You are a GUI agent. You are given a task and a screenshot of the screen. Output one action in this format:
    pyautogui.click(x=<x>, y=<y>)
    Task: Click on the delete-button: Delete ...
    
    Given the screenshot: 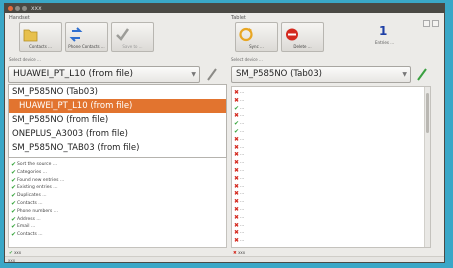 What is the action you would take?
    pyautogui.click(x=302, y=37)
    